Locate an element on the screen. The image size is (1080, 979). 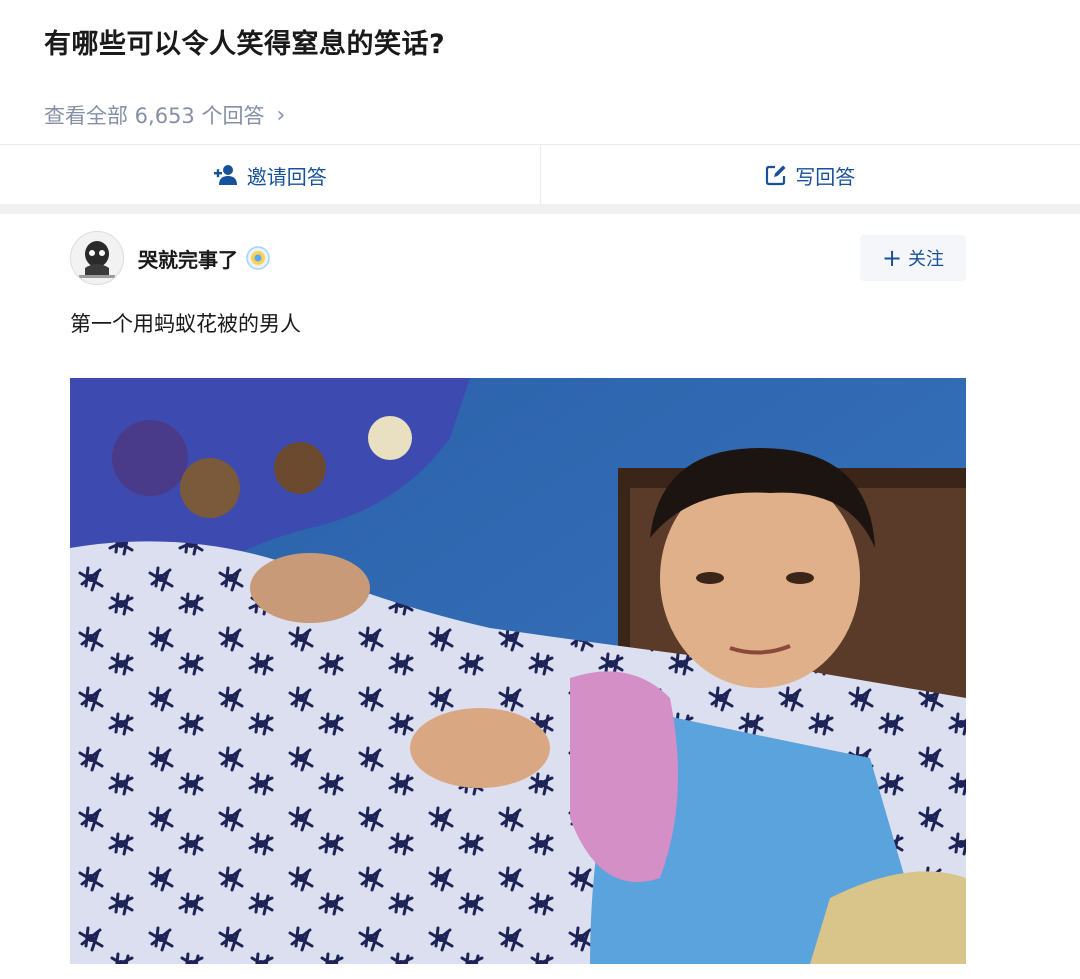
question-title: 有哪些可以令人笑得窒息的笑话? is located at coordinates (244, 41).